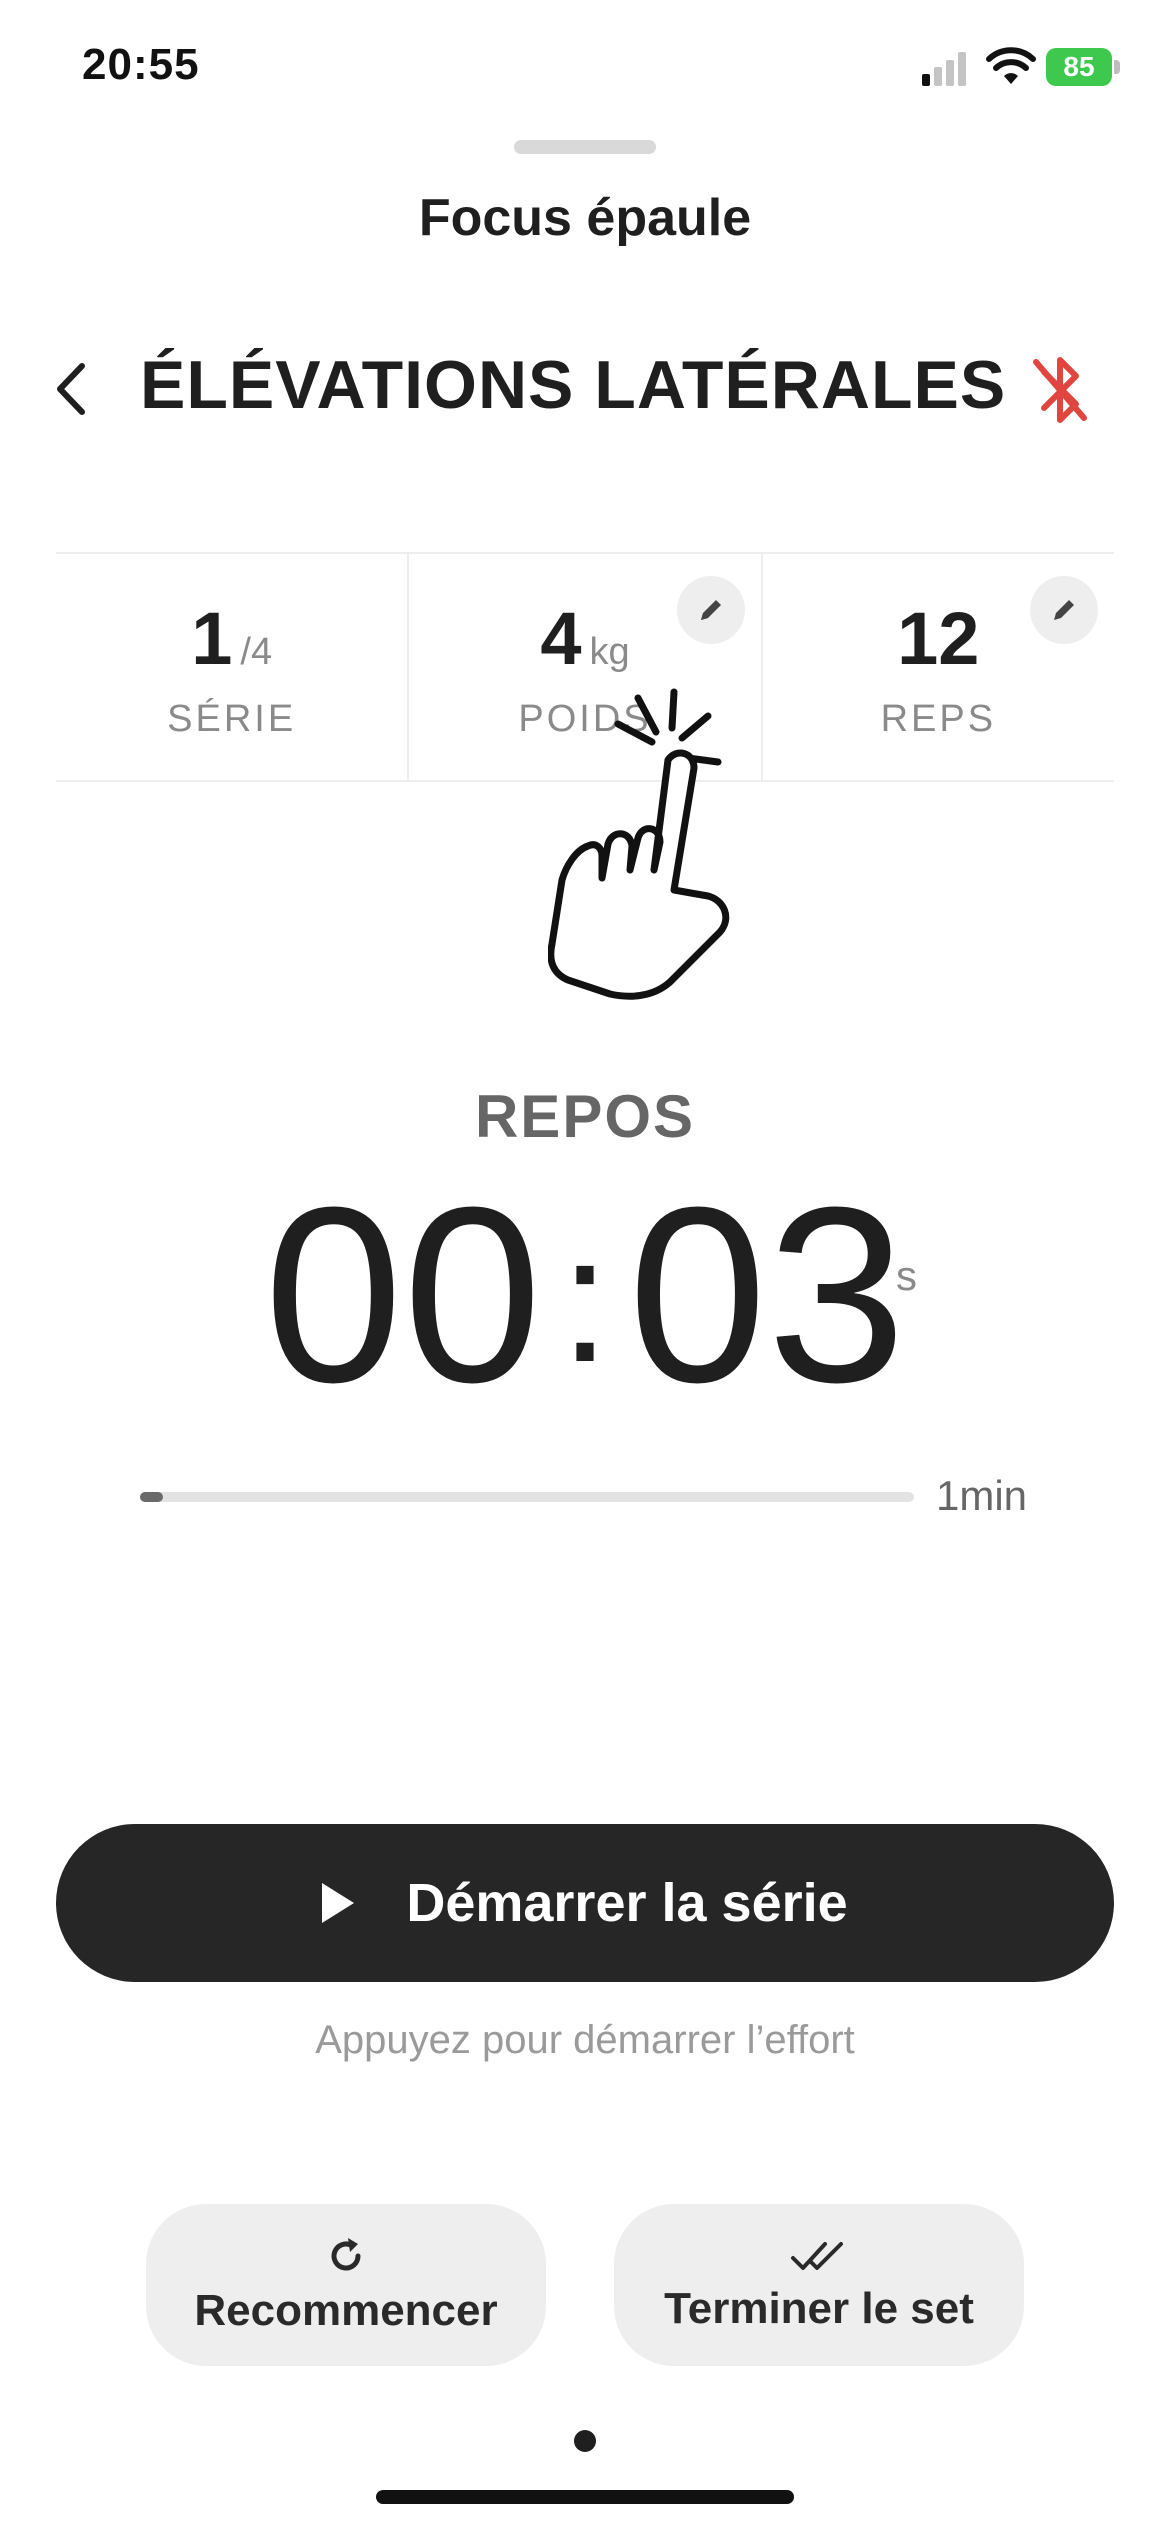  I want to click on sheet-title: Focus épaule, so click(585, 218).